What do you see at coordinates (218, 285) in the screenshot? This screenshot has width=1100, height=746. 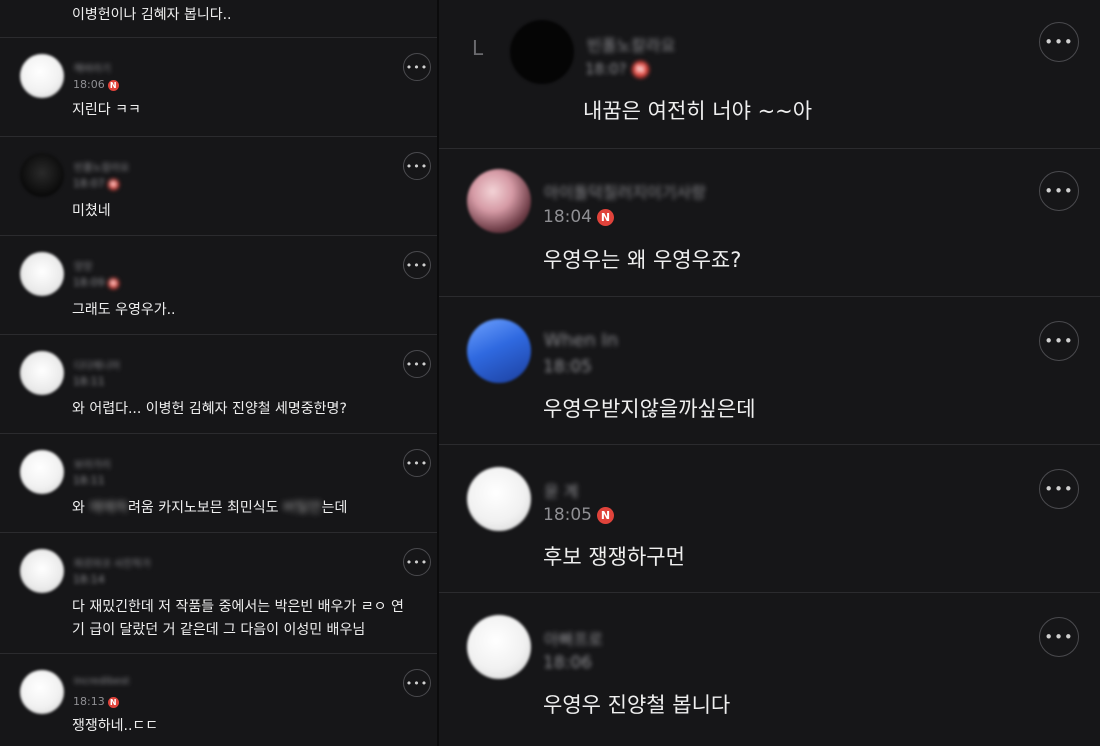 I see `comment-item: 앙앙 18:09 N 그래도 우영우가.. •••` at bounding box center [218, 285].